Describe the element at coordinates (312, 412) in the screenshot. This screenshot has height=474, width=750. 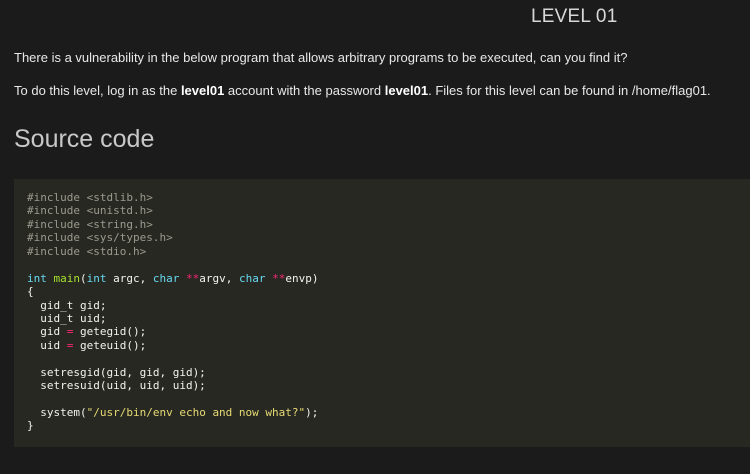
I see `system-call-suffix: );` at that location.